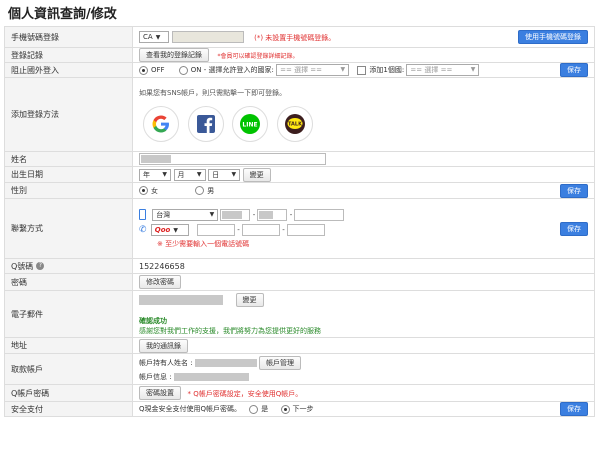 The height and width of the screenshot is (458, 600). I want to click on google-icon, so click(160, 123).